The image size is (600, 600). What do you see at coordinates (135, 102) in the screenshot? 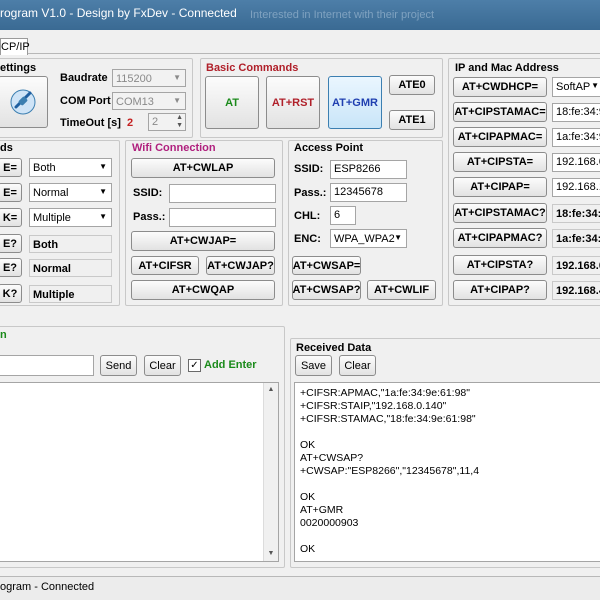
I see `comport-value: COM13` at bounding box center [135, 102].